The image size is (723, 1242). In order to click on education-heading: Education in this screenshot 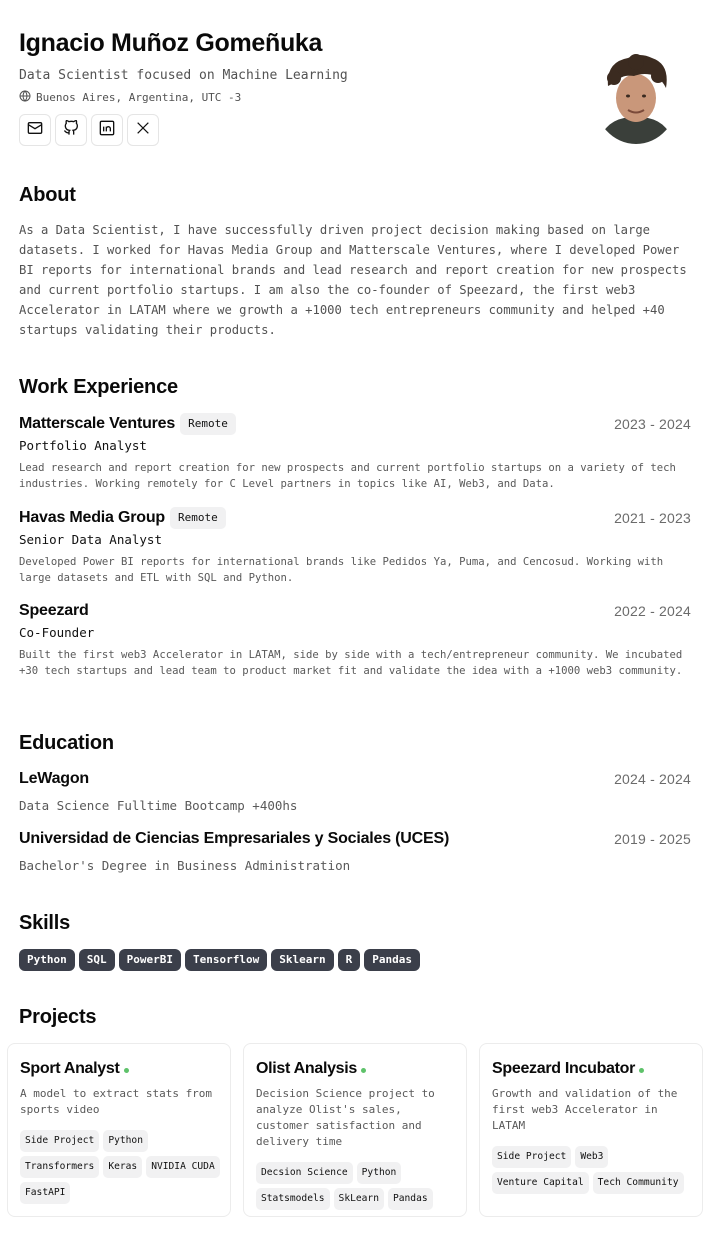, I will do `click(66, 743)`.